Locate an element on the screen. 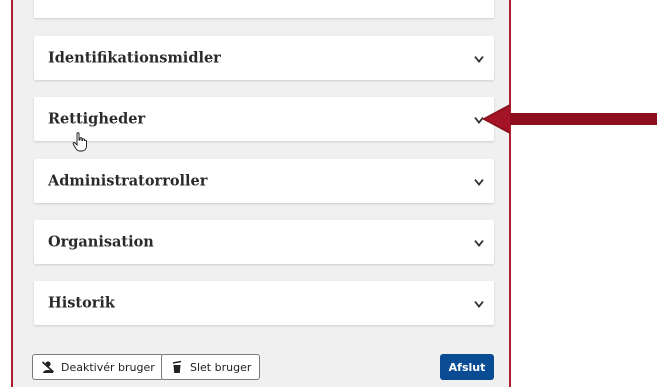 This screenshot has width=657, height=387. accordion-panel-partial is located at coordinates (264, 9).